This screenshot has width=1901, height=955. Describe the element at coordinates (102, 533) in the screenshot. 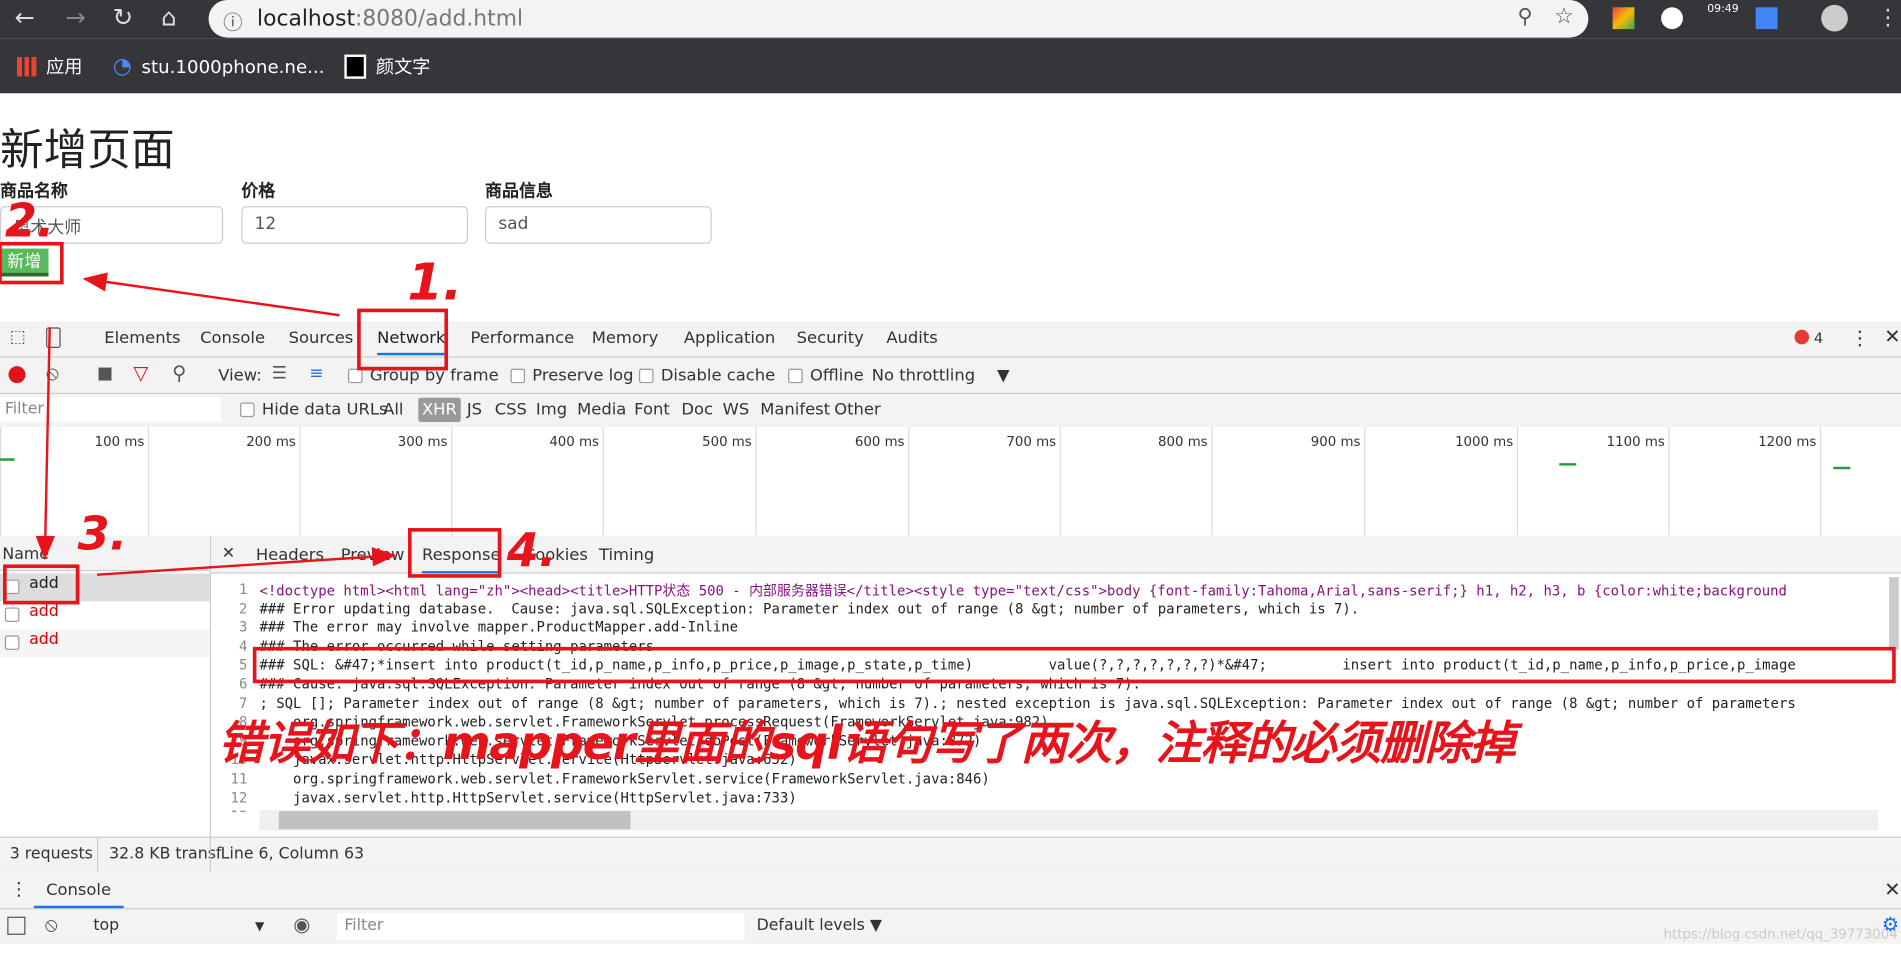

I see `annotation-step-3: 3.` at that location.